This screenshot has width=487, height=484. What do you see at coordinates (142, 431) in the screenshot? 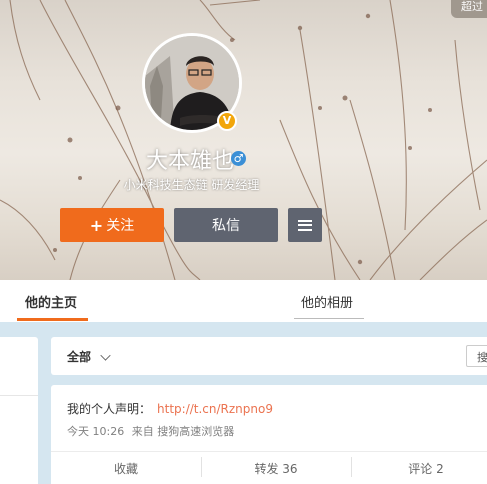
I see `post-from: 来自` at bounding box center [142, 431].